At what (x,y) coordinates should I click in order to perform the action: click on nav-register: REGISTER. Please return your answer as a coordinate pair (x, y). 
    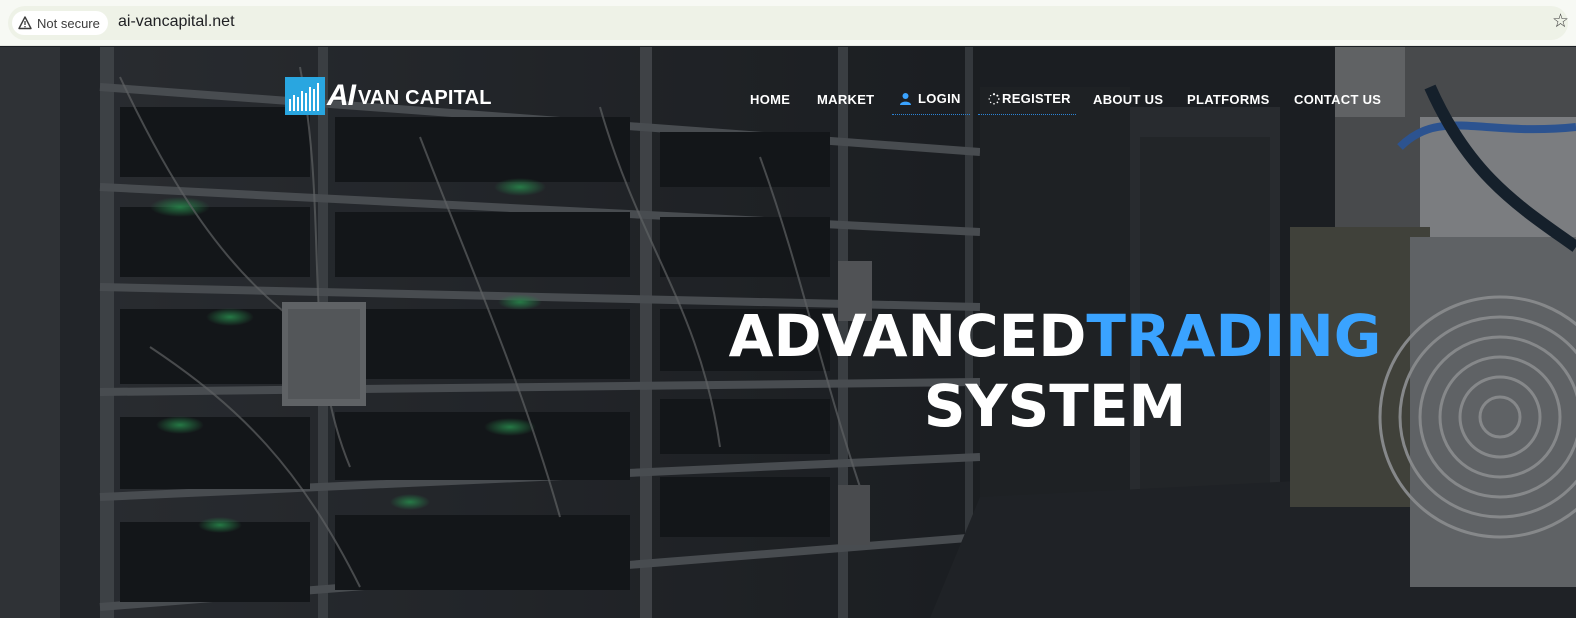
    Looking at the image, I should click on (1027, 99).